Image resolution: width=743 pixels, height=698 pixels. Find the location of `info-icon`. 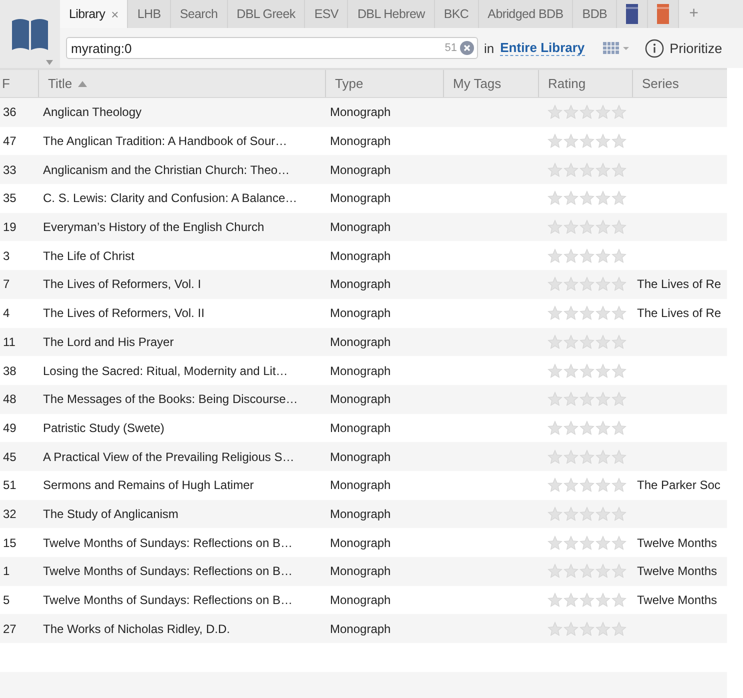

info-icon is located at coordinates (654, 48).